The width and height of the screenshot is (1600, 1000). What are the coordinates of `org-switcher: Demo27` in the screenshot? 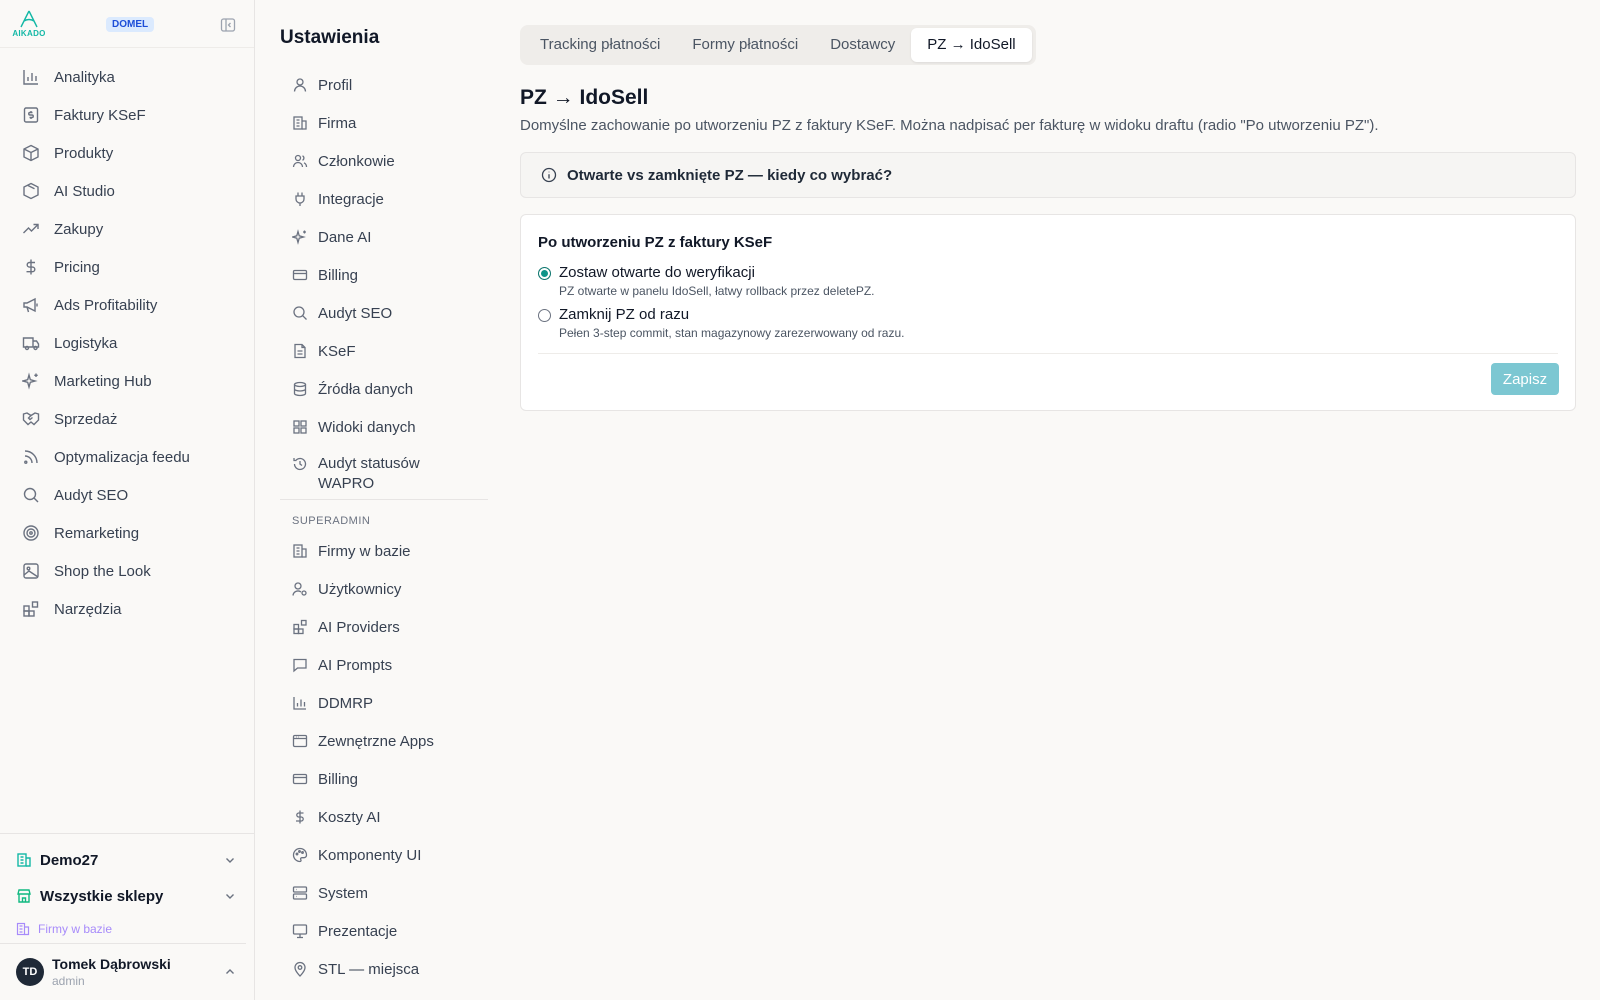 It's located at (127, 860).